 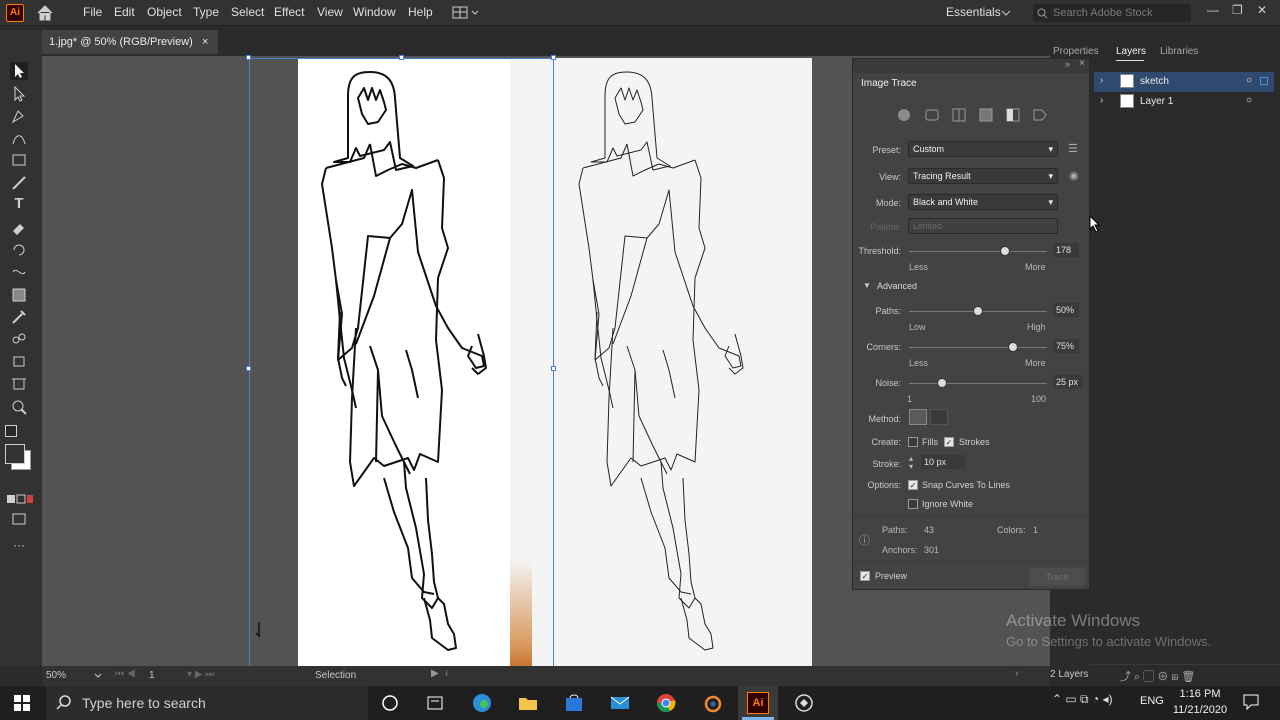 What do you see at coordinates (19, 228) in the screenshot?
I see `eraser-tool-icon` at bounding box center [19, 228].